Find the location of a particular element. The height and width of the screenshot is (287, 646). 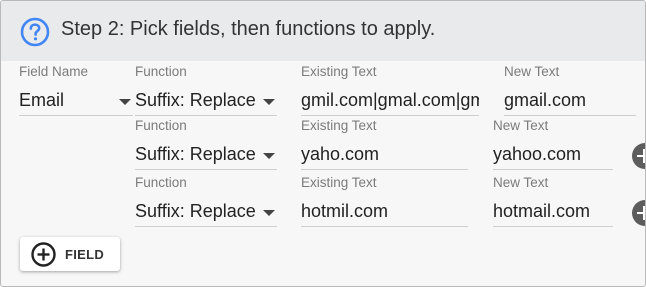

add-field-label: FIELD is located at coordinates (85, 254).